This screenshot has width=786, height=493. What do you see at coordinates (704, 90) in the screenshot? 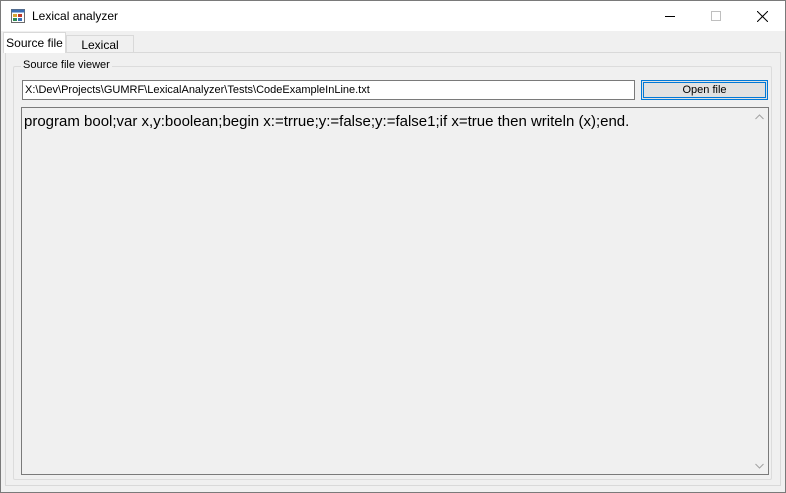
I see `open-file-button: Open file` at bounding box center [704, 90].